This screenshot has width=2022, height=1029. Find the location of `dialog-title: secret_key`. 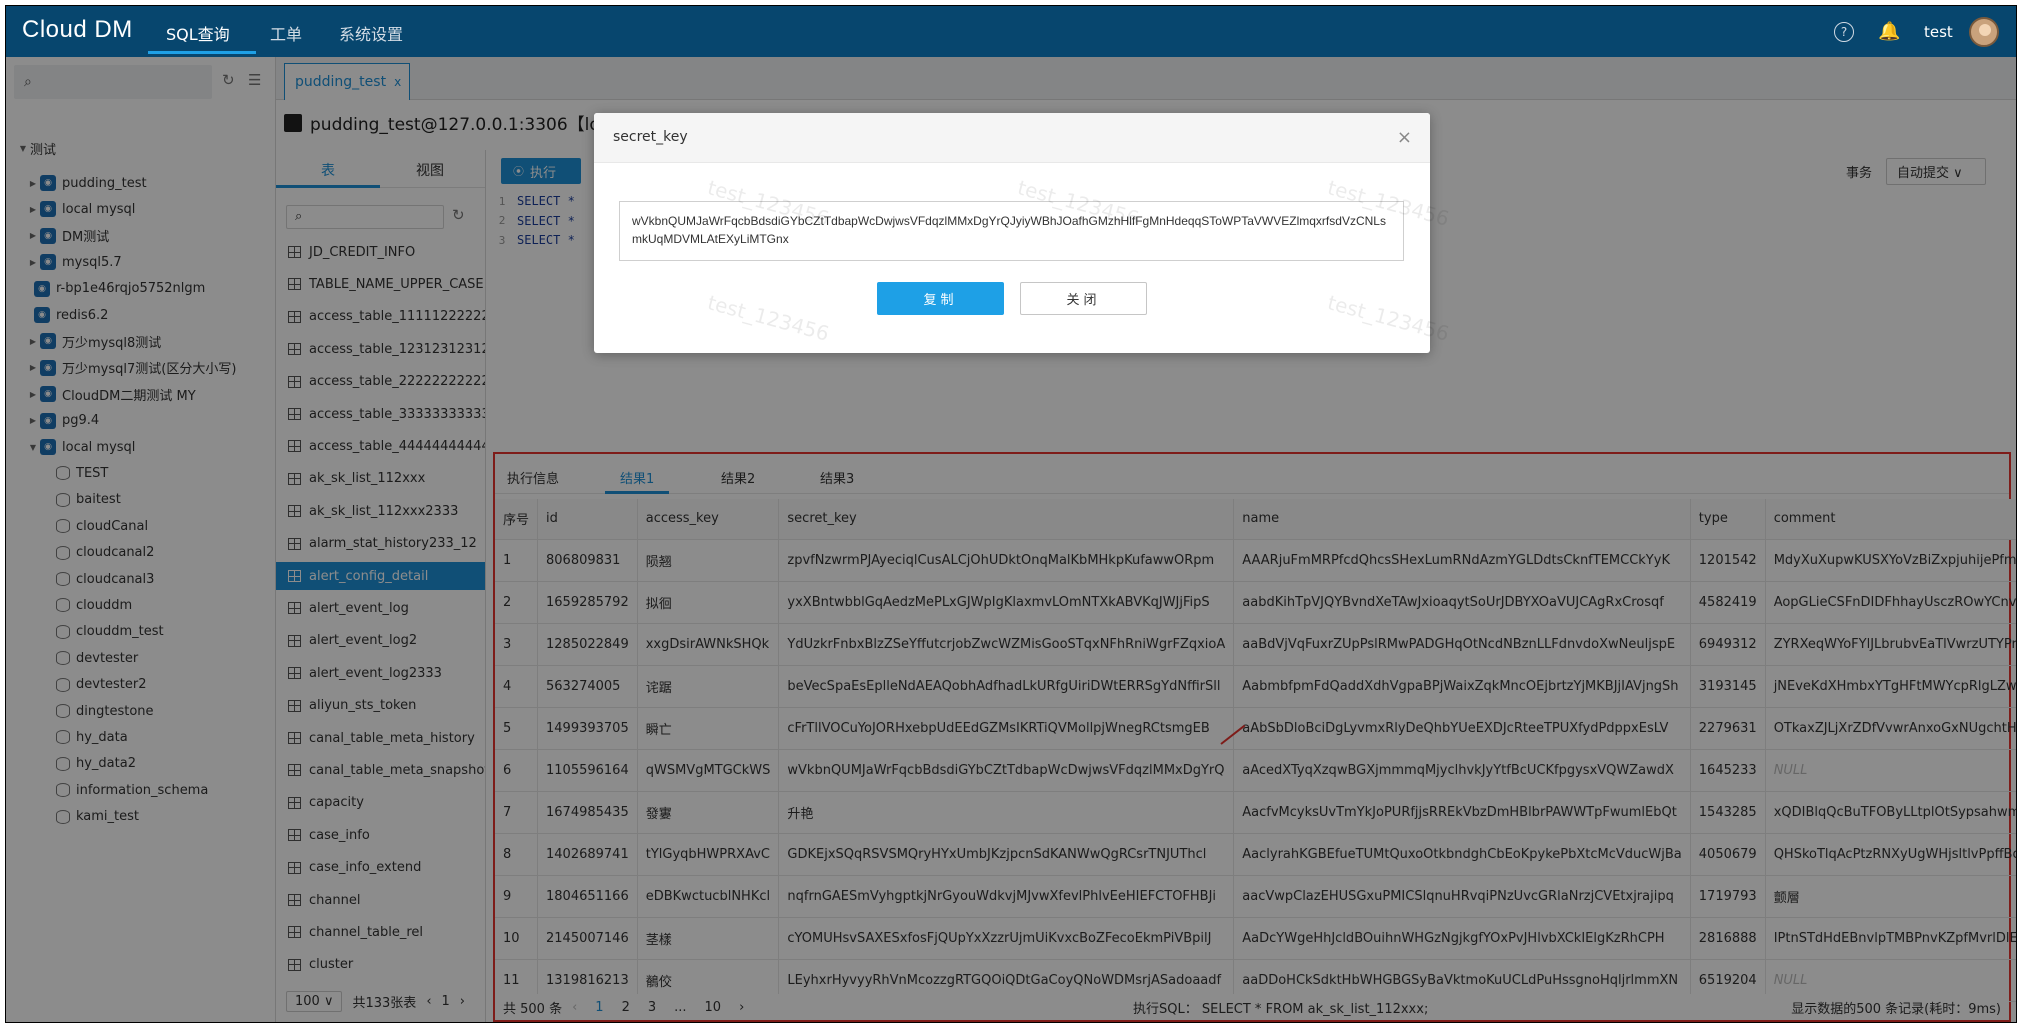

dialog-title: secret_key is located at coordinates (650, 137).